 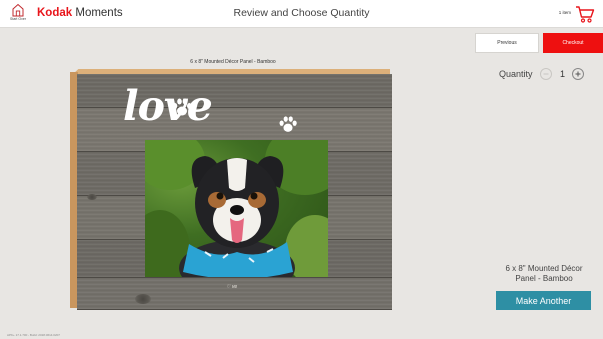 I want to click on love-text: love, so click(x=168, y=106).